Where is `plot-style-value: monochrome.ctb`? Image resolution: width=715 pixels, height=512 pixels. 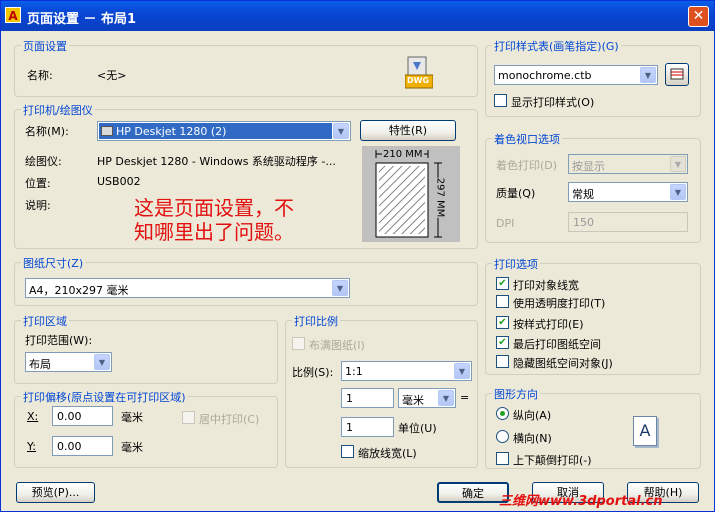
plot-style-value: monochrome.ctb is located at coordinates (545, 75).